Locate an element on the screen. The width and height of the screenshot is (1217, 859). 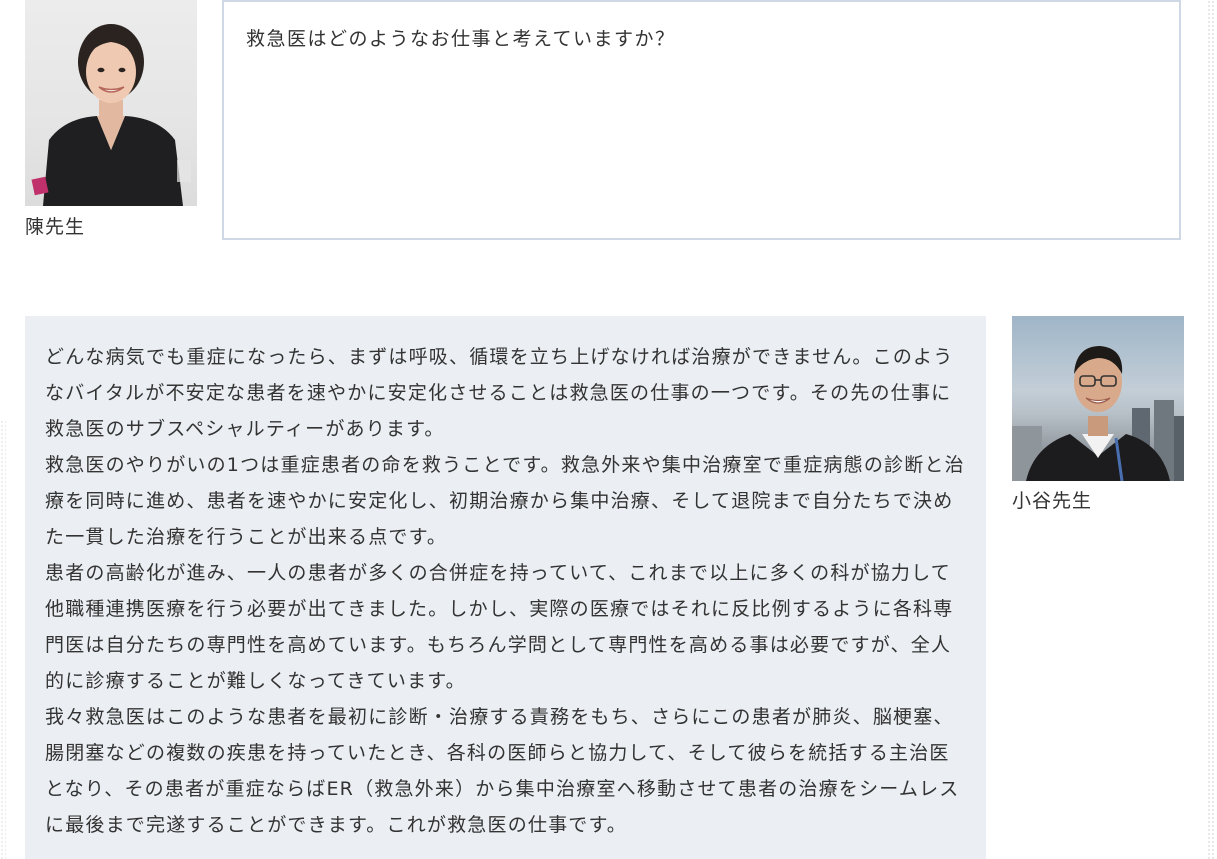
speaker-name-kotani: 小谷先生 is located at coordinates (1052, 501).